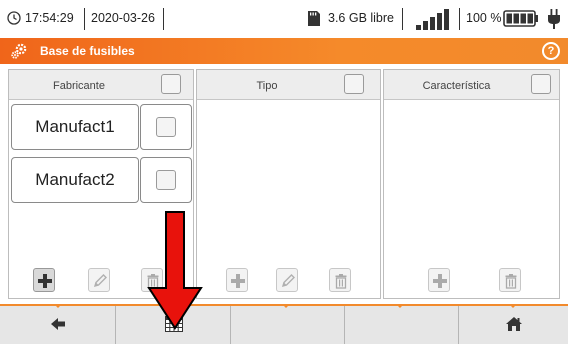 This screenshot has width=568, height=344. Describe the element at coordinates (314, 18) in the screenshot. I see `sd-card-icon` at that location.